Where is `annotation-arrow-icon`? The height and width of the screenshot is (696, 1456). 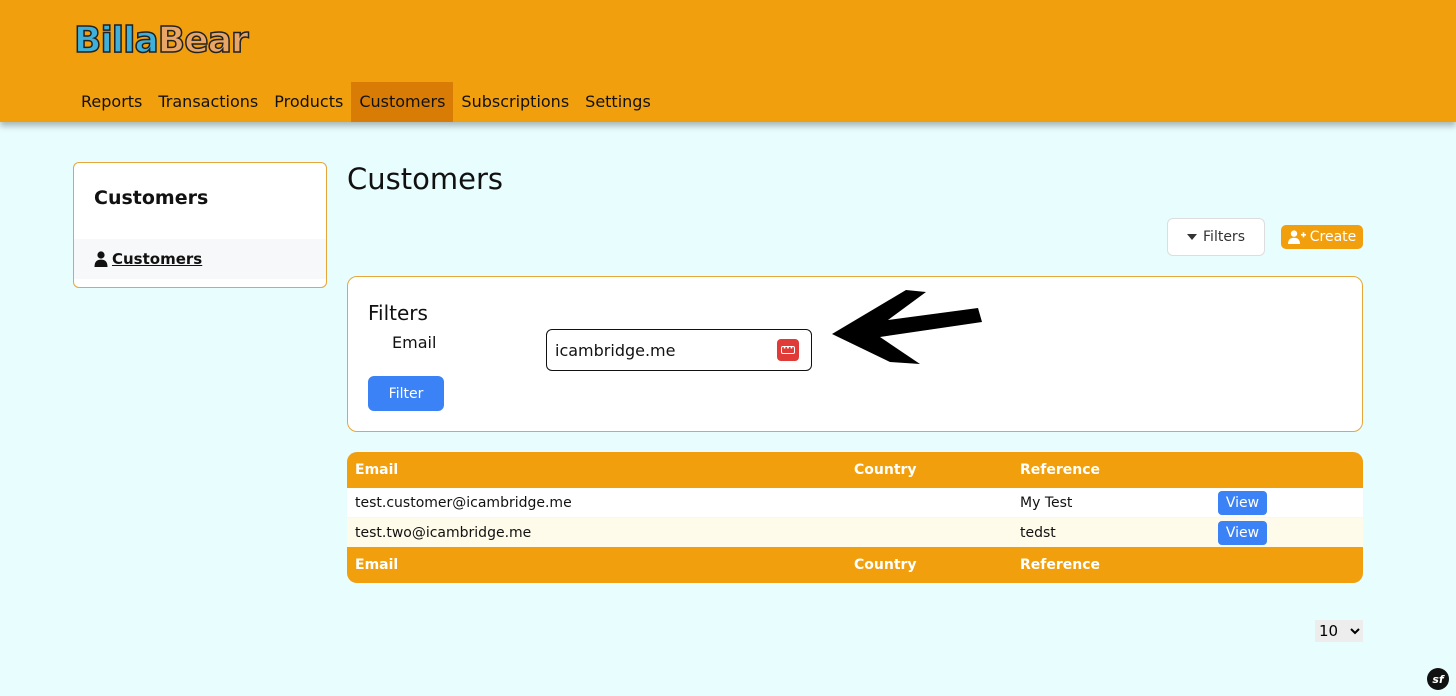
annotation-arrow-icon is located at coordinates (907, 327).